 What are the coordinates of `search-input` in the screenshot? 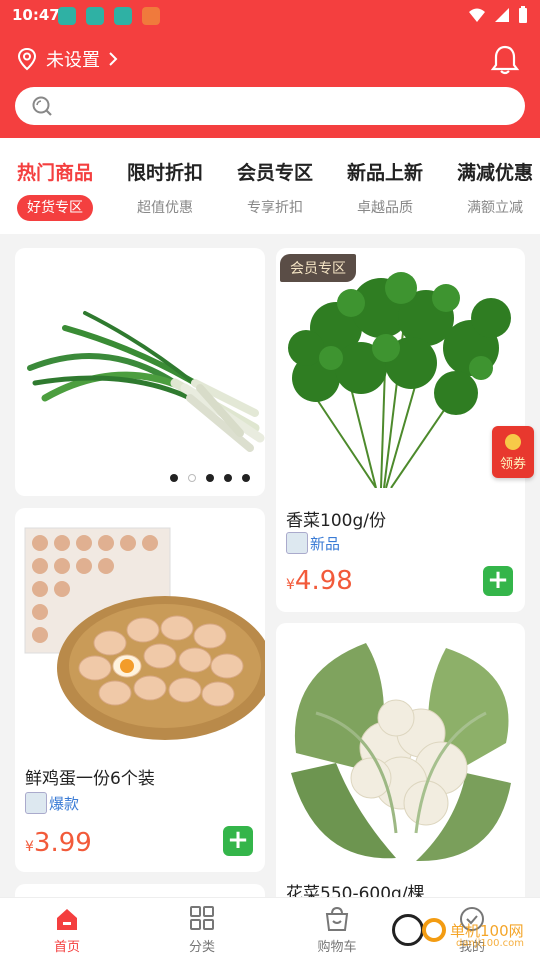 It's located at (270, 106).